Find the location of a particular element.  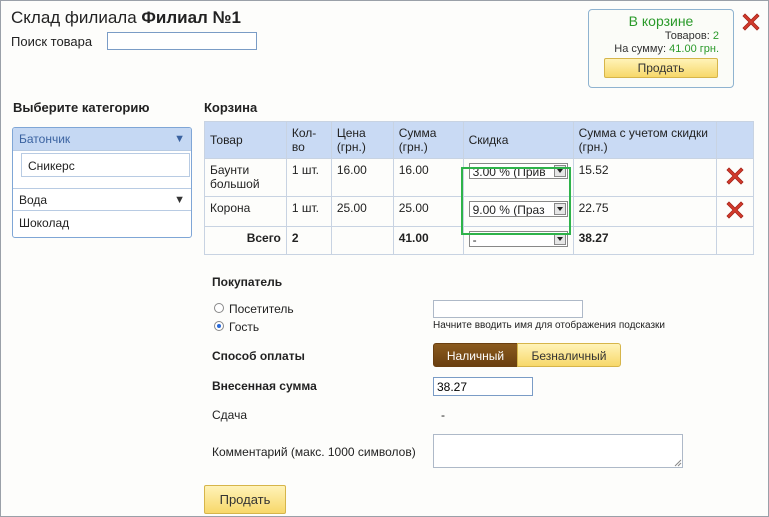

cart-summary-title: В корзине is located at coordinates (661, 21).